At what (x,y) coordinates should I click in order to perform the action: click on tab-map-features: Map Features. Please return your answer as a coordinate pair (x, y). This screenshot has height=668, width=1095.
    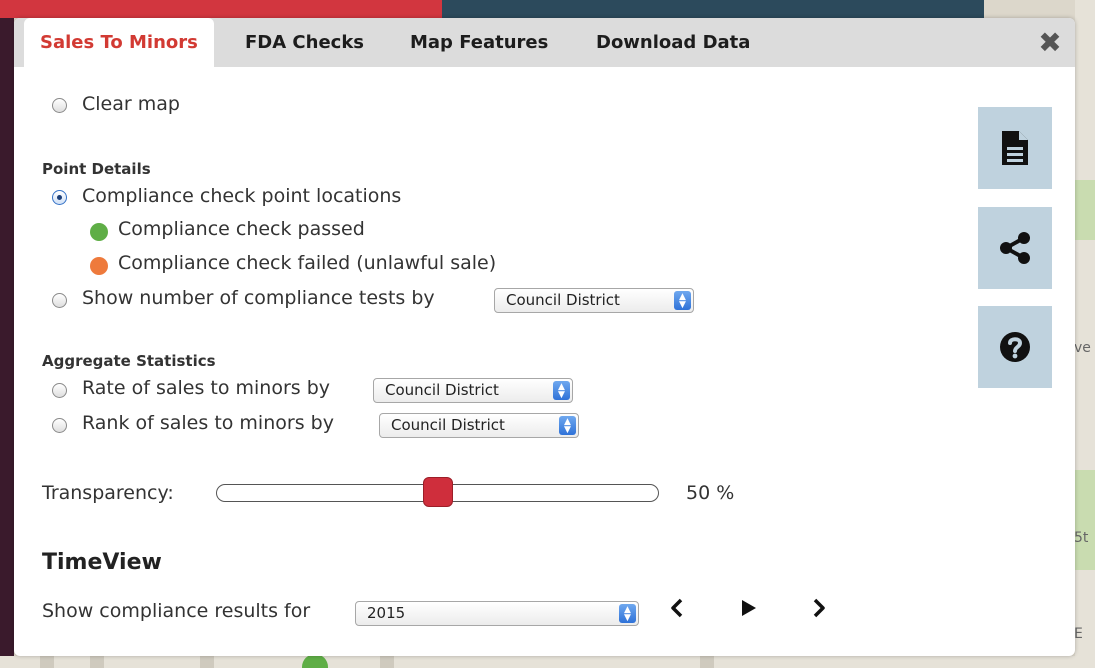
    Looking at the image, I should click on (479, 42).